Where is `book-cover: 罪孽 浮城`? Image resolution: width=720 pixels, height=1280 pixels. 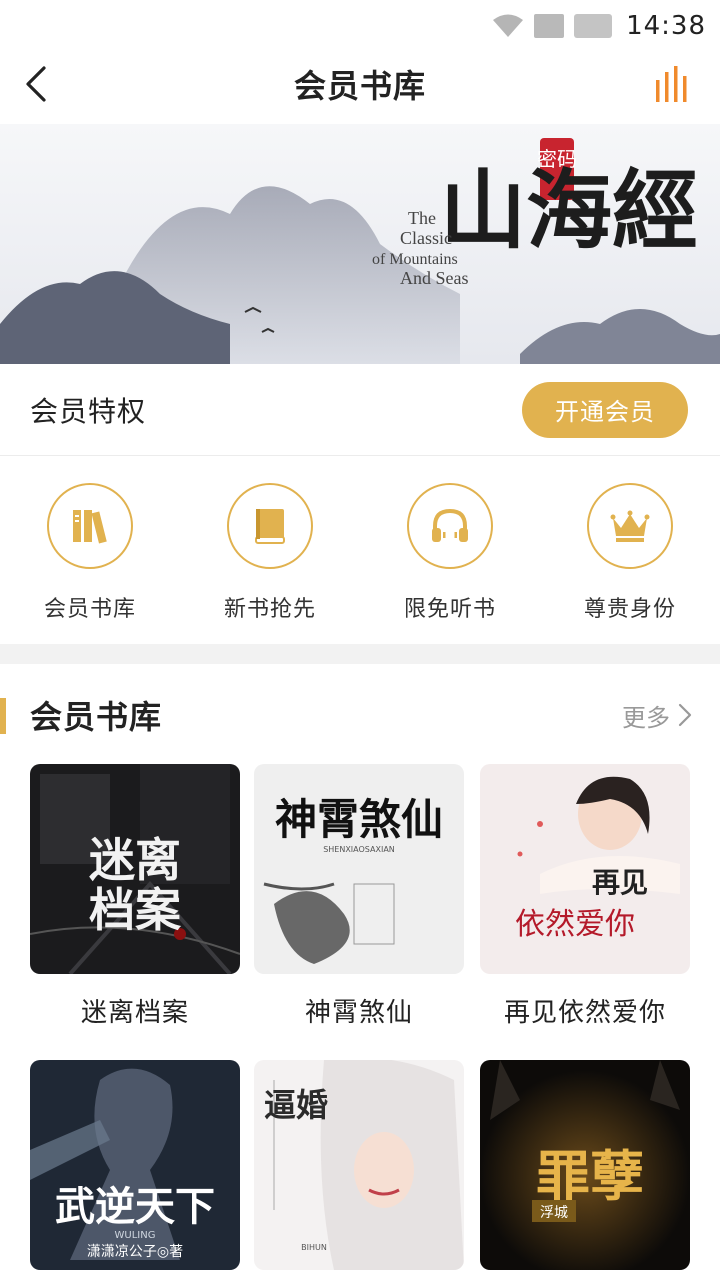 book-cover: 罪孽 浮城 is located at coordinates (585, 1165).